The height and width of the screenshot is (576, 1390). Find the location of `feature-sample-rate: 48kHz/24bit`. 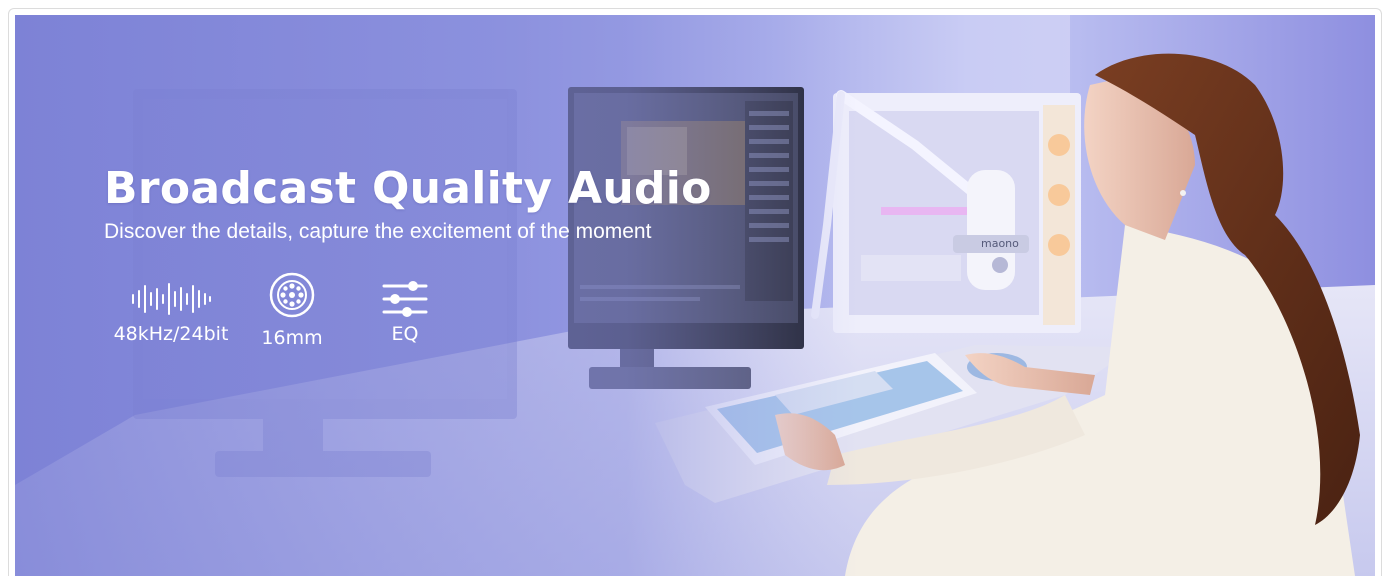

feature-sample-rate: 48kHz/24bit is located at coordinates (171, 311).